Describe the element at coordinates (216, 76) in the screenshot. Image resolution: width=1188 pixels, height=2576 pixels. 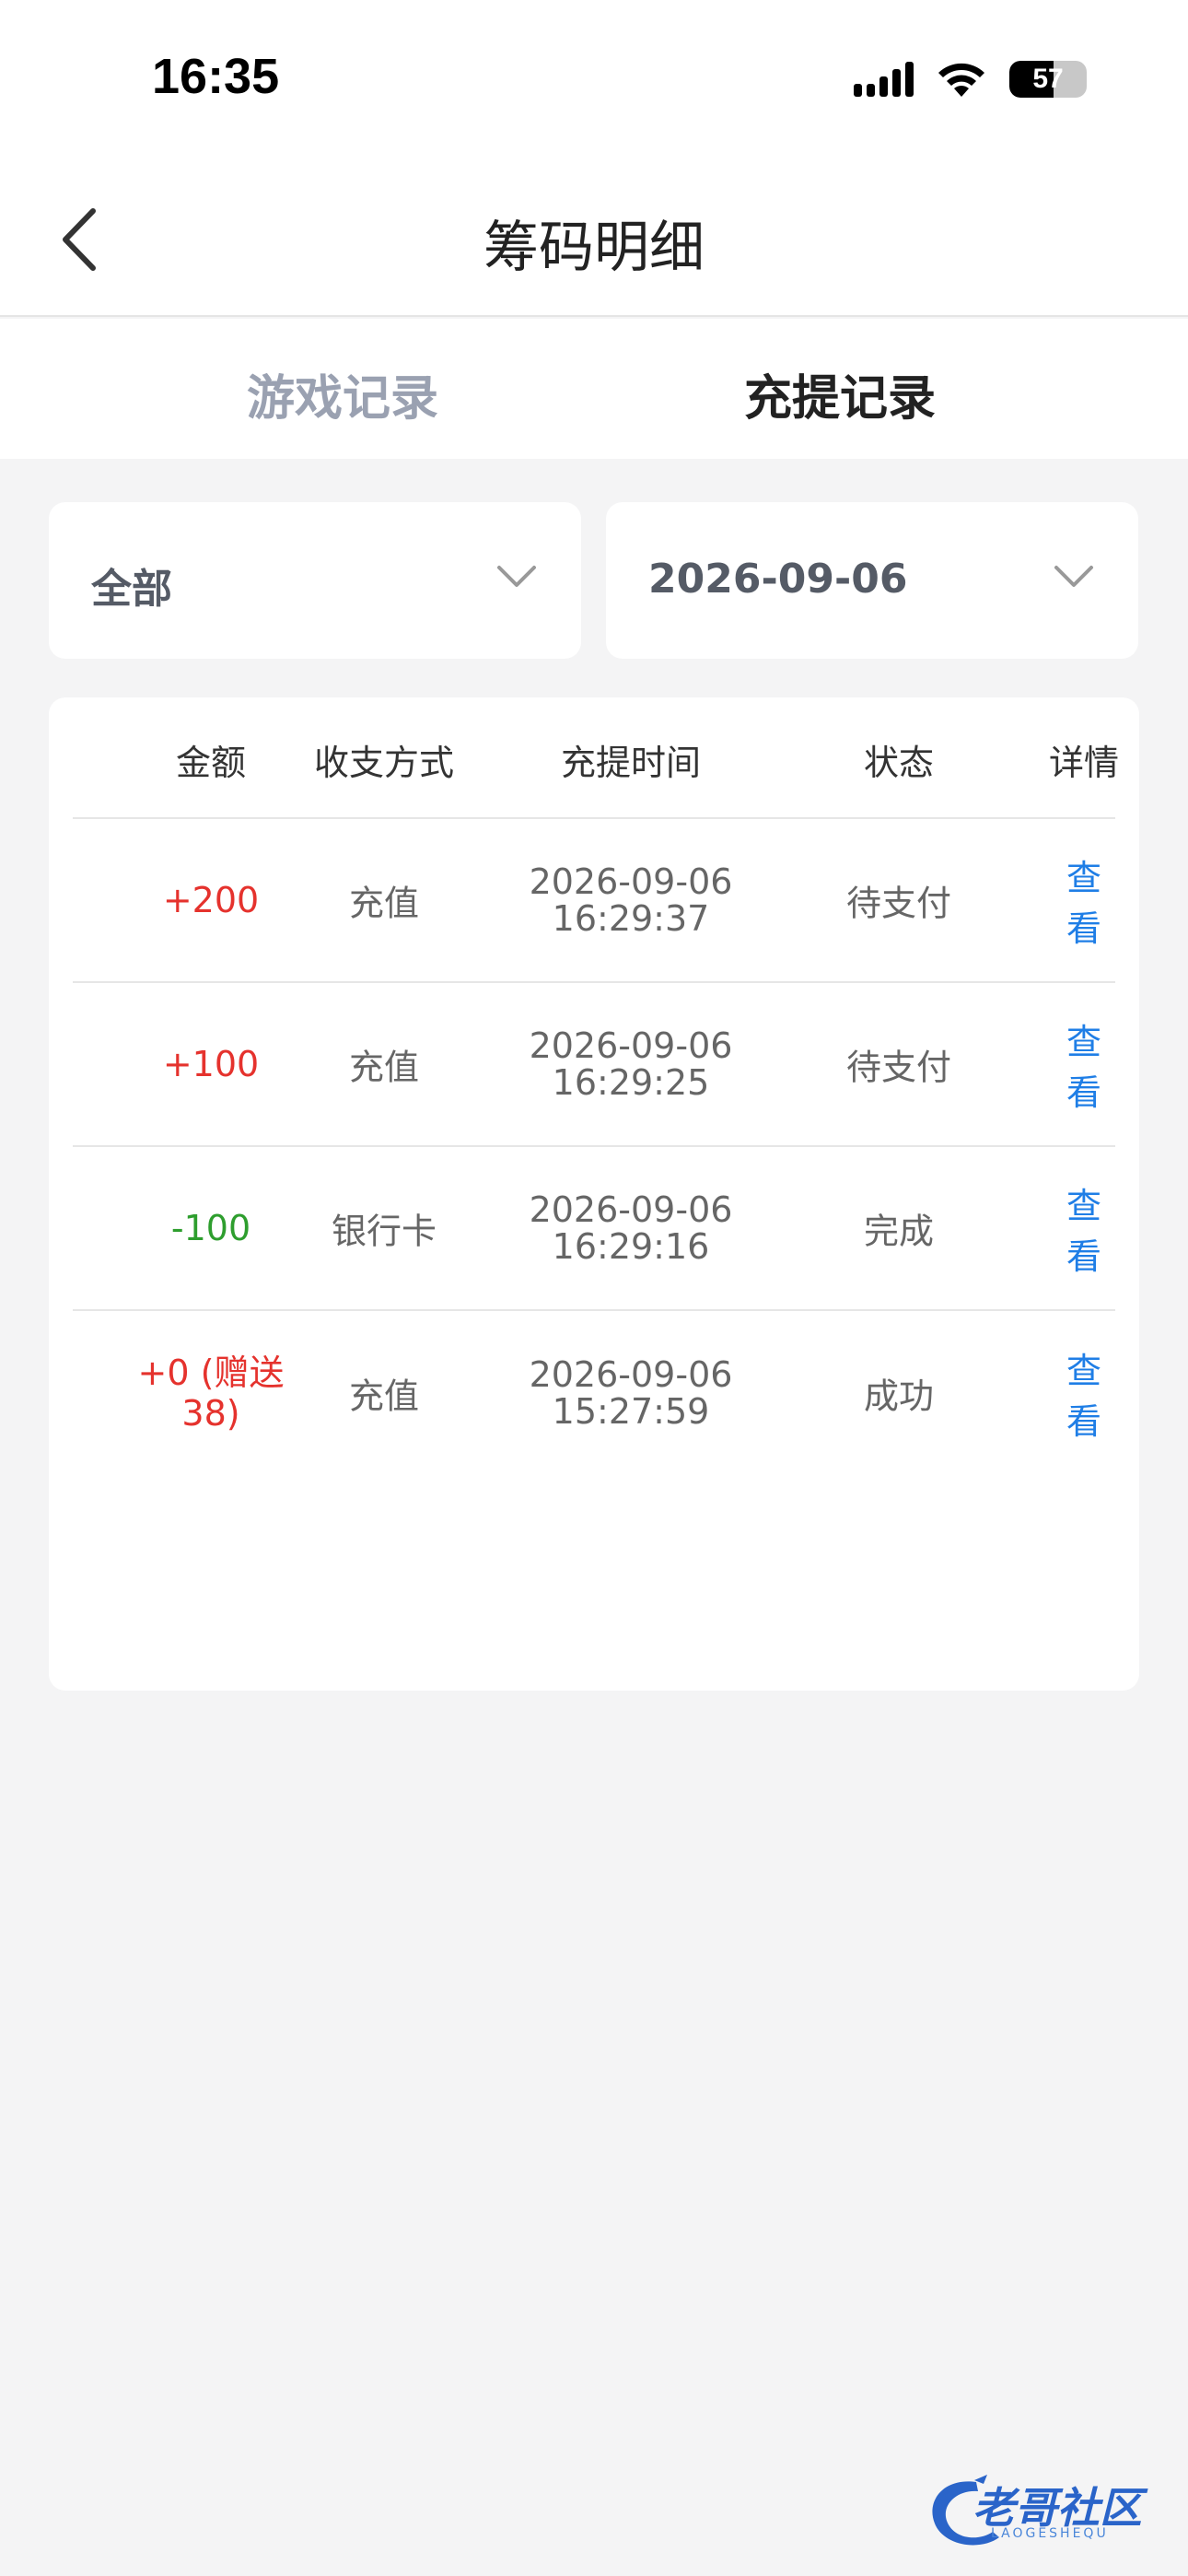
I see `status-time: 16:35` at that location.